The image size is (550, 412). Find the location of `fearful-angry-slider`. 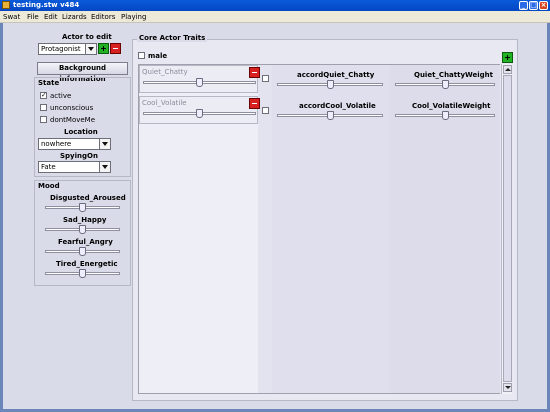

fearful-angry-slider is located at coordinates (82, 253).